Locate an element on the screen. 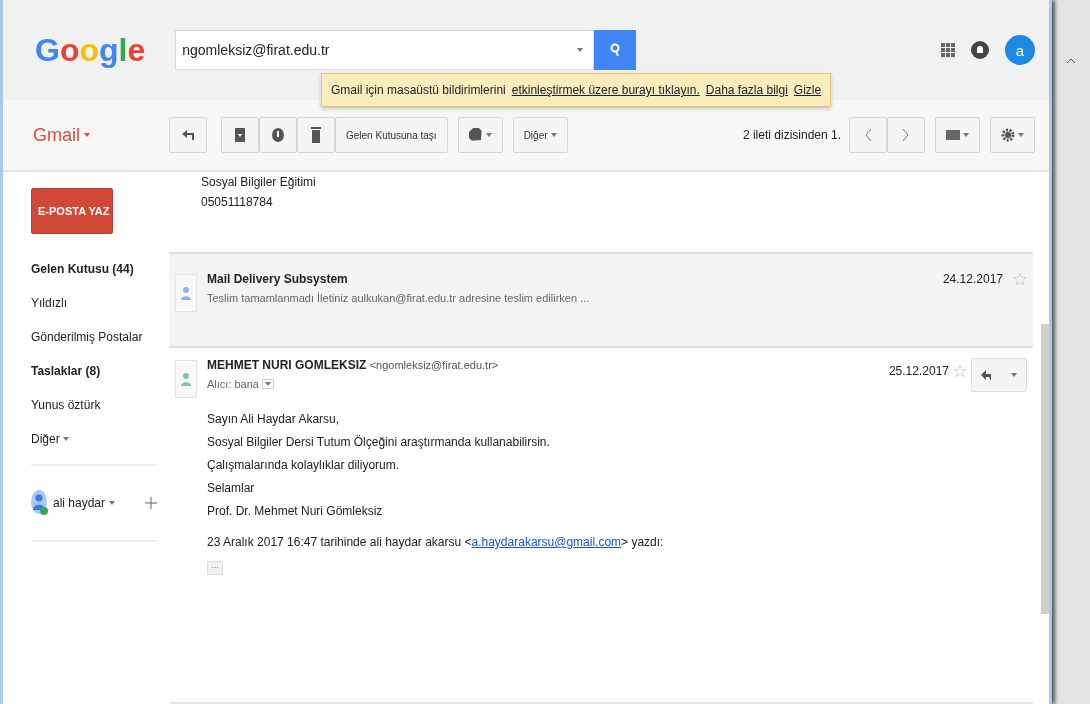 The width and height of the screenshot is (1090, 704). delete-button is located at coordinates (316, 135).